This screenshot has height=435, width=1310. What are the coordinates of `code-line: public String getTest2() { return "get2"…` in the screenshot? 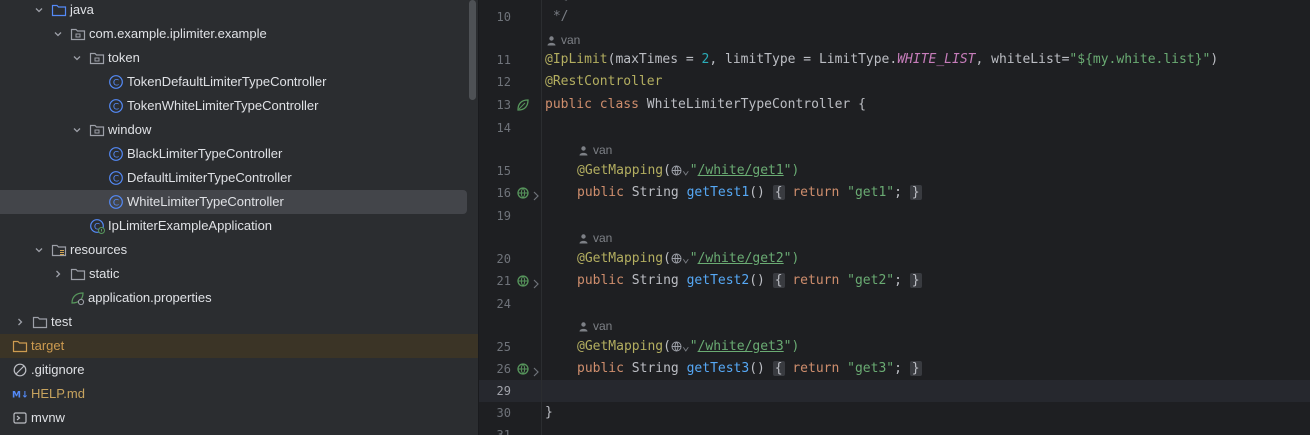 It's located at (749, 280).